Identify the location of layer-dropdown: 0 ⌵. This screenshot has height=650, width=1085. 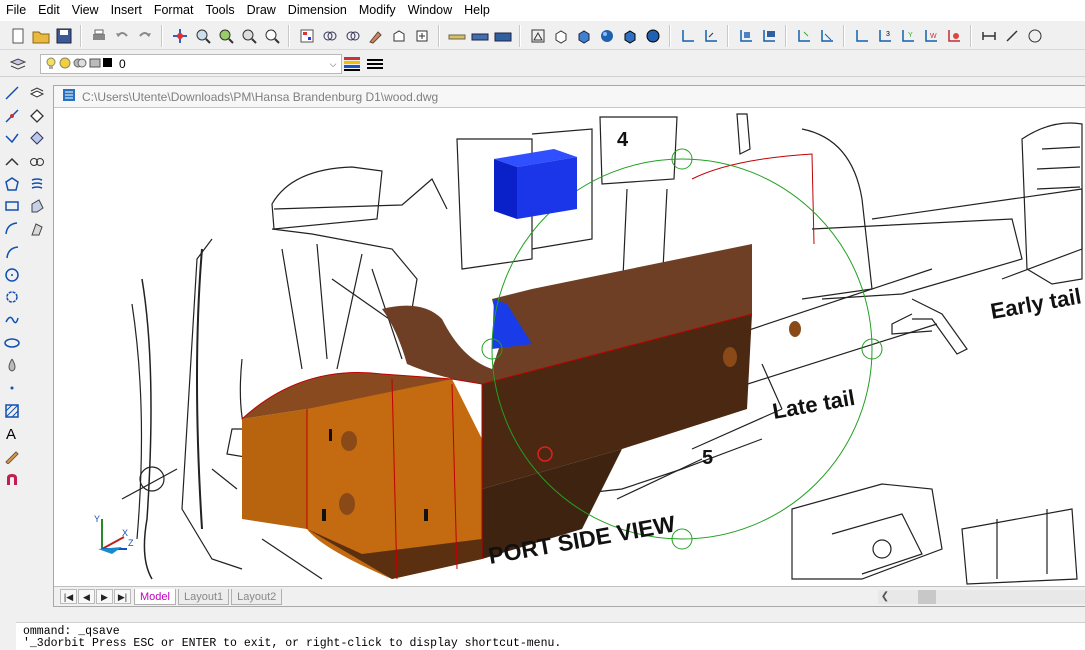
(191, 64).